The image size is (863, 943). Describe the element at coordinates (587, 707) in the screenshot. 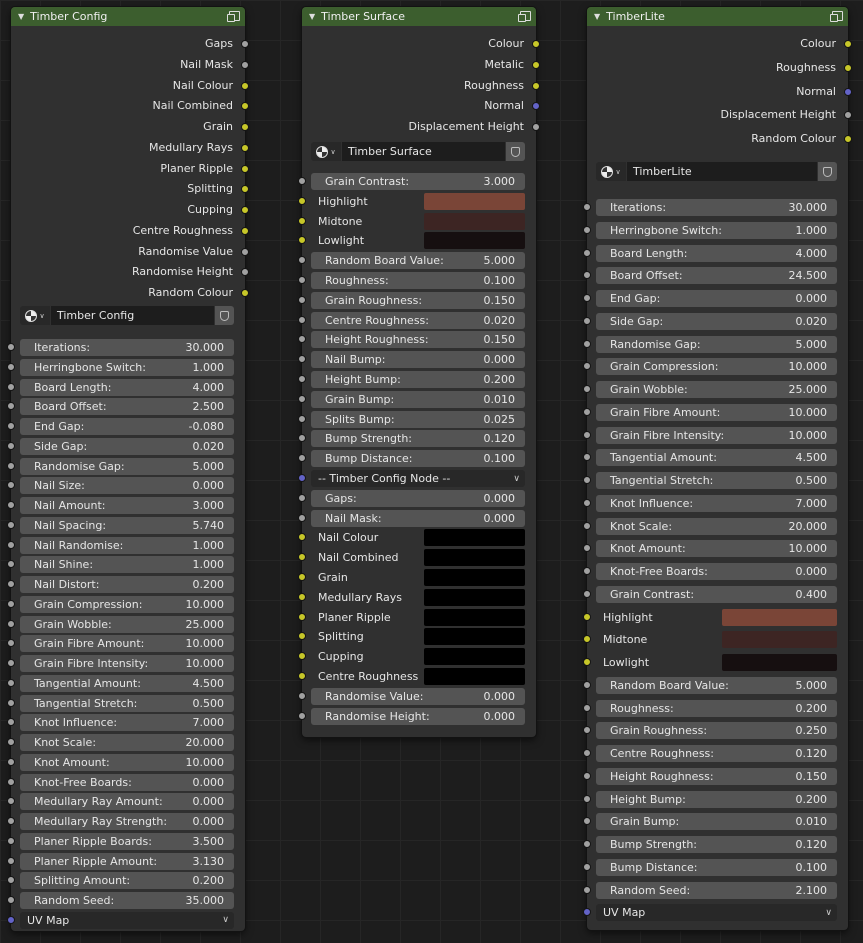

I see `input-socket-roughness` at that location.